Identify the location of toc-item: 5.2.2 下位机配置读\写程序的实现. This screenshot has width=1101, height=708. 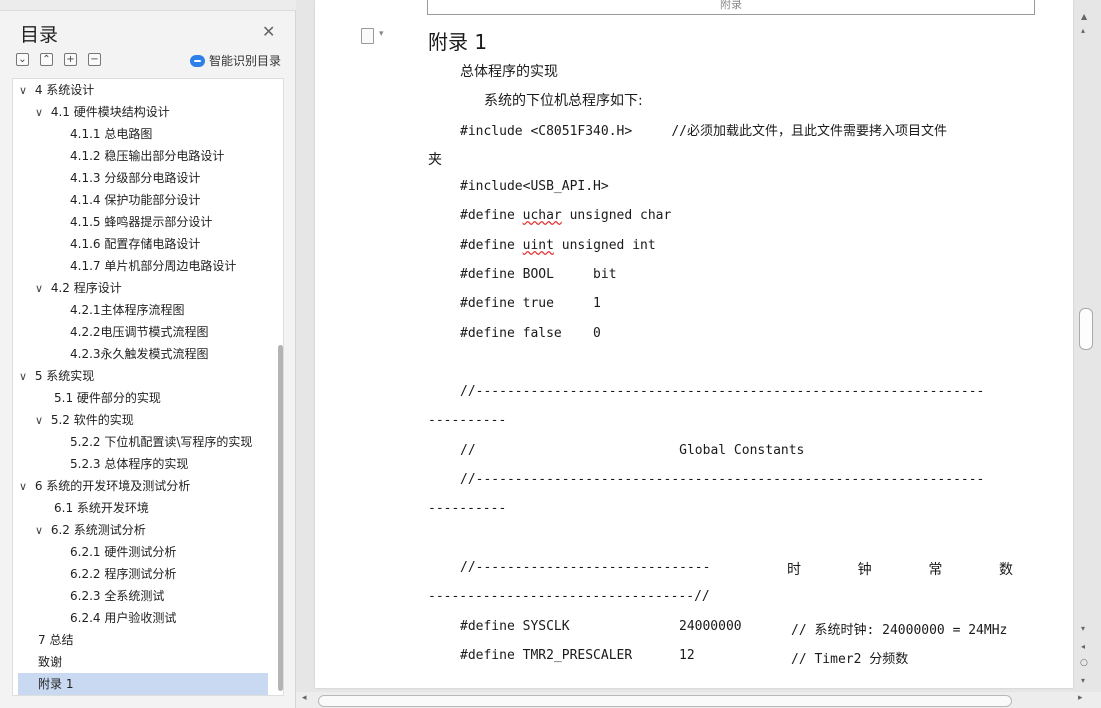
(166, 442).